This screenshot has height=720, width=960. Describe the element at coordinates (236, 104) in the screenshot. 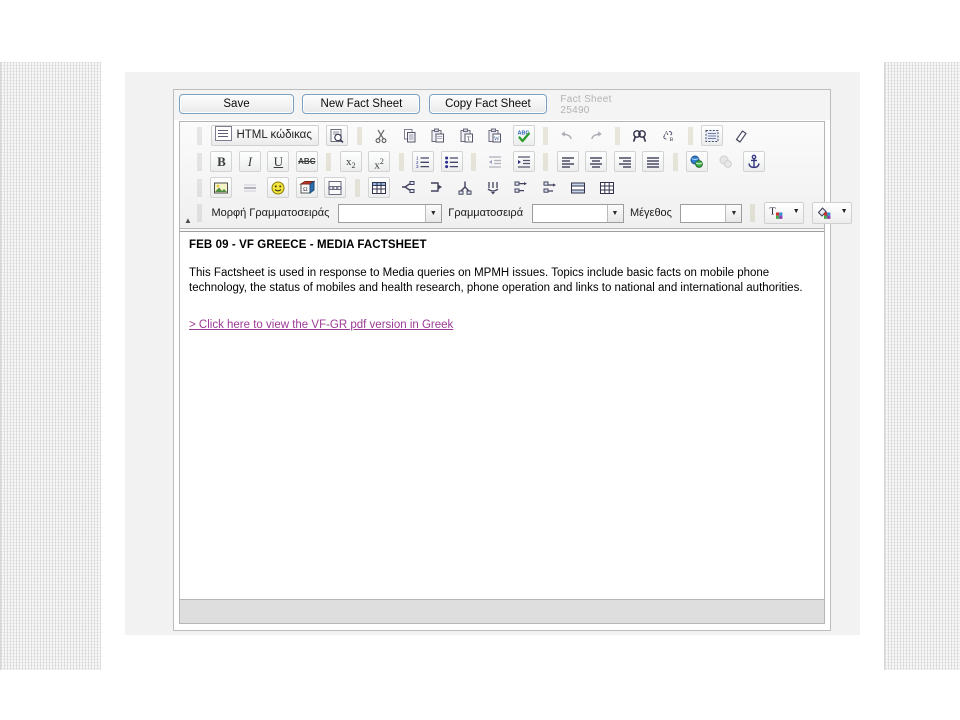

I see `save-button: Save` at that location.